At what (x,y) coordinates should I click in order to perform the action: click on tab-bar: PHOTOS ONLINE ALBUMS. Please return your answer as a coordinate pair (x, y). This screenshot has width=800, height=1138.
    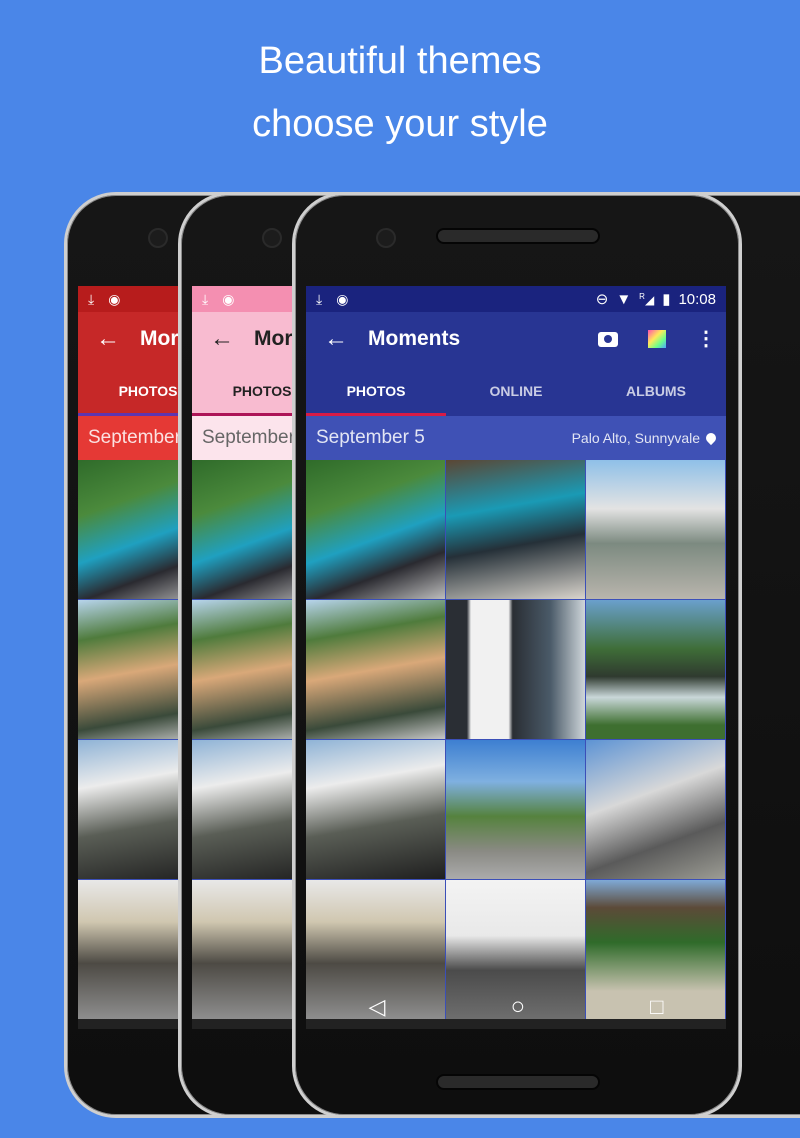
    Looking at the image, I should click on (516, 391).